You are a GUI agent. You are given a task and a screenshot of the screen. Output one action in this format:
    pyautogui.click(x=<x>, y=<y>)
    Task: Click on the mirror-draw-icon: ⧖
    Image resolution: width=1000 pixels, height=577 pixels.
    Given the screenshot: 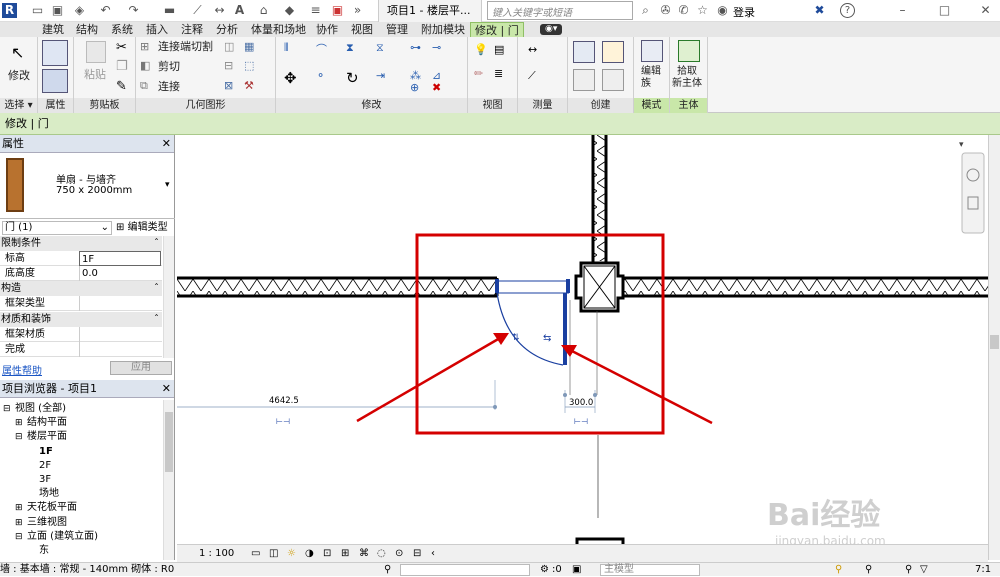 What is the action you would take?
    pyautogui.click(x=384, y=49)
    